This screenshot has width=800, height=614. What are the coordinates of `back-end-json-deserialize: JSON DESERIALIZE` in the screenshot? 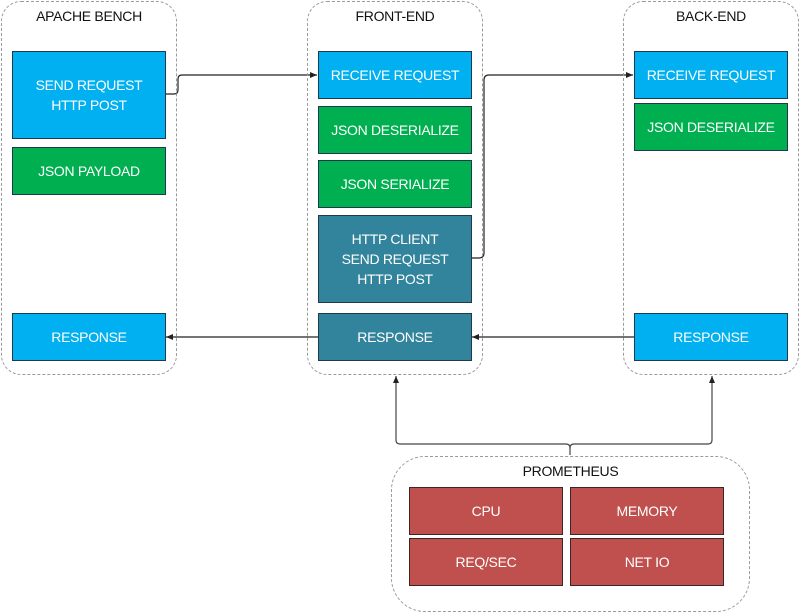 It's located at (711, 127).